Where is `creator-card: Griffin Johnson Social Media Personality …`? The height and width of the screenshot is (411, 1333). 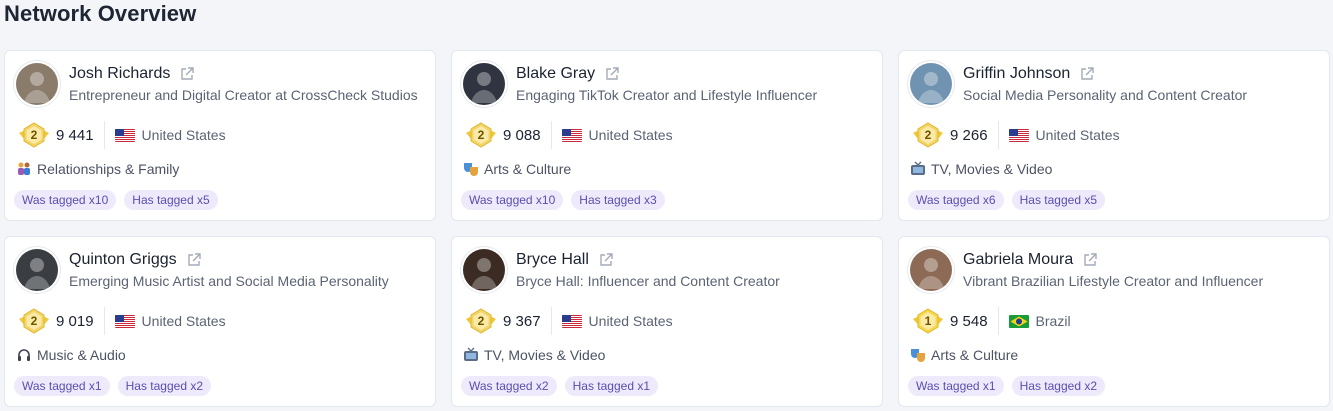 creator-card: Griffin Johnson Social Media Personality … is located at coordinates (1114, 135).